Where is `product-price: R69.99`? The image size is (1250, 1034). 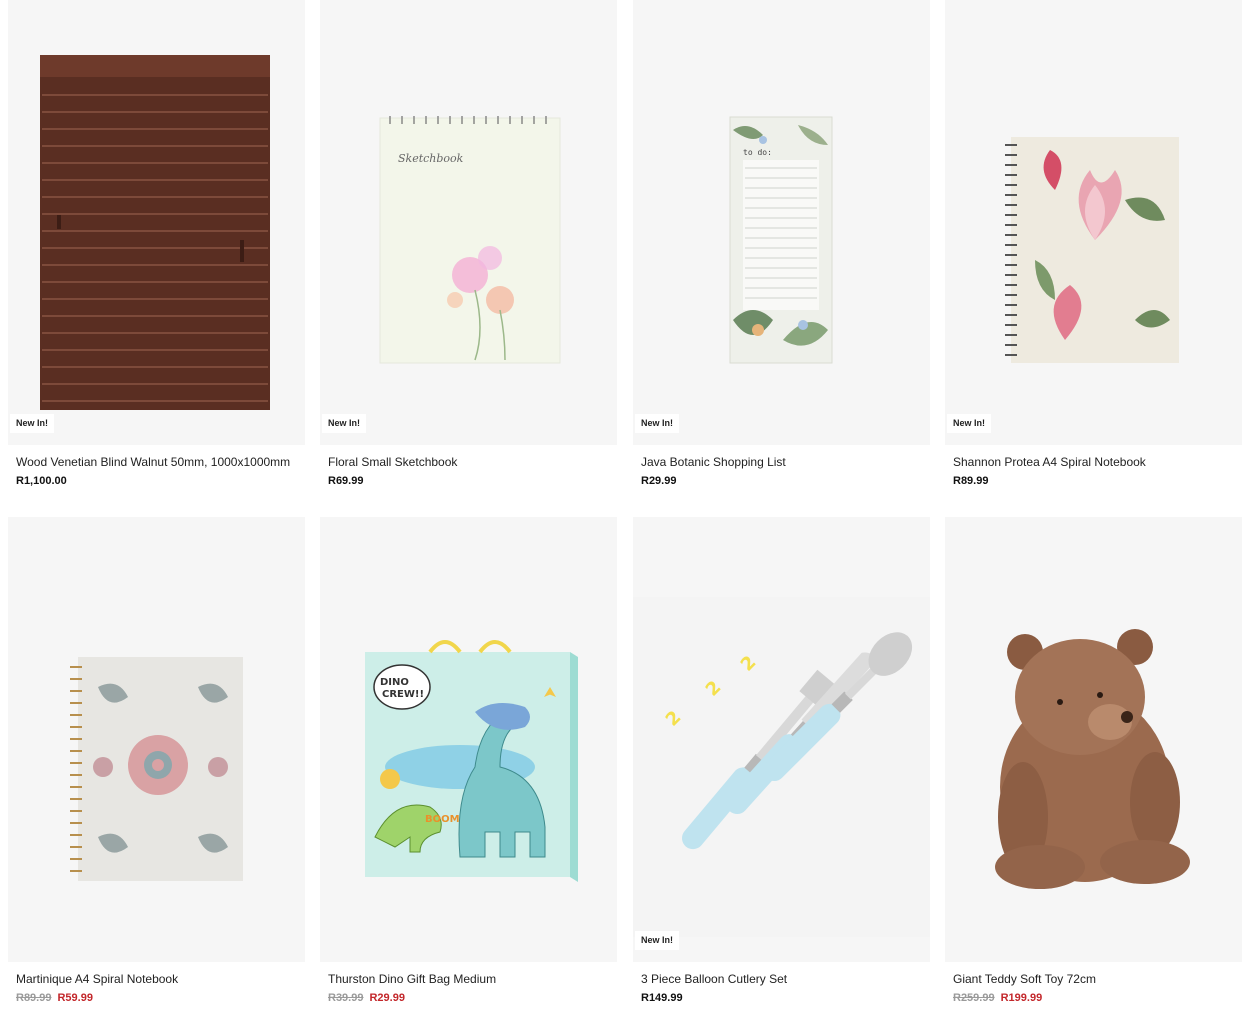 product-price: R69.99 is located at coordinates (346, 481).